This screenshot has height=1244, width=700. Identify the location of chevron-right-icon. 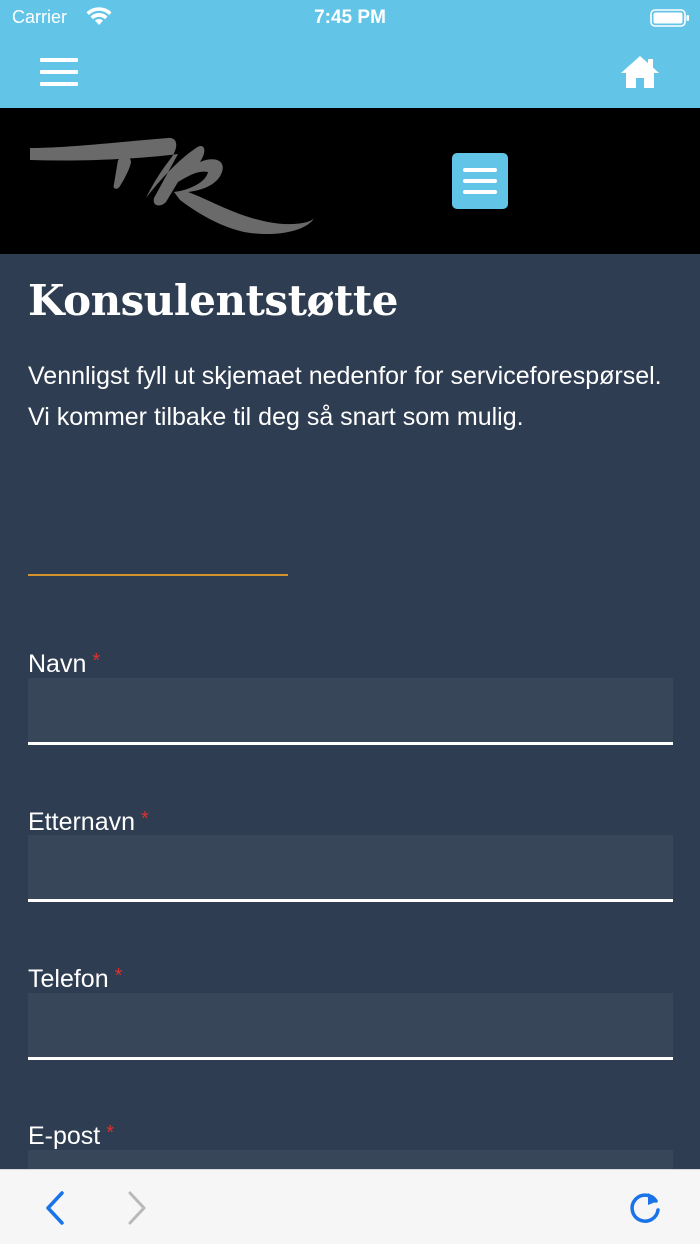
(137, 1210).